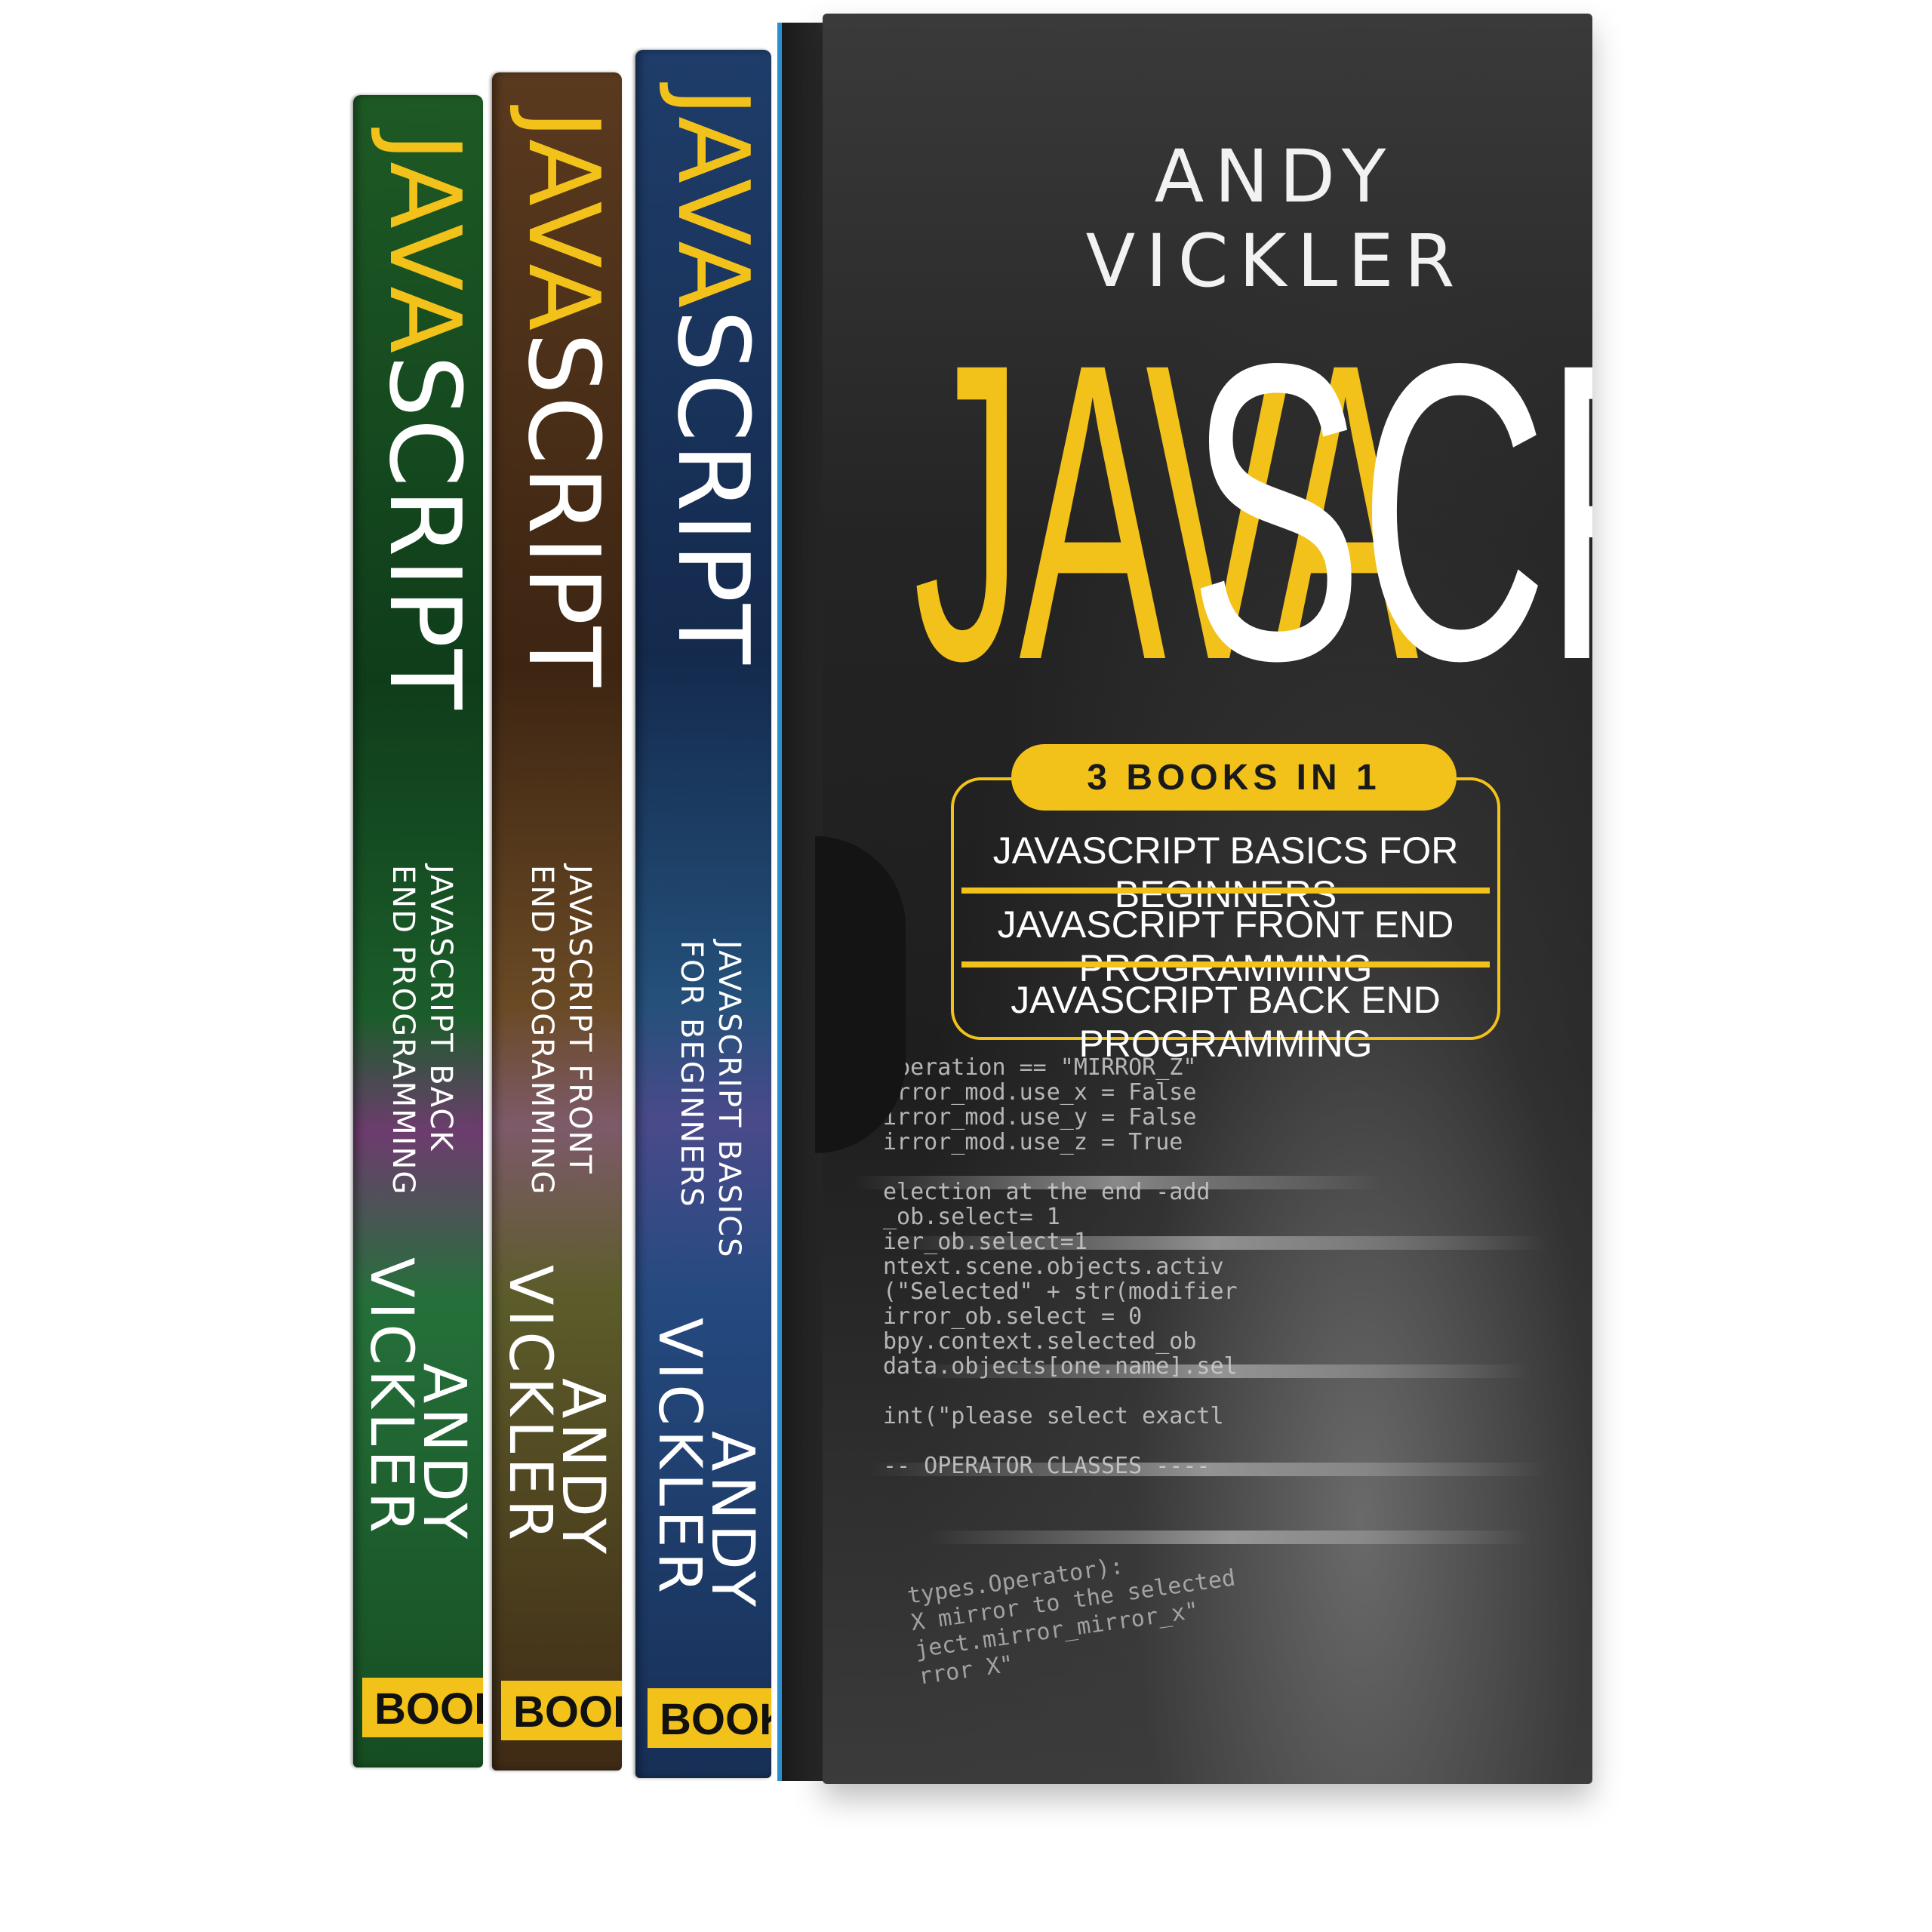 The image size is (1932, 1932). Describe the element at coordinates (579, 1020) in the screenshot. I see `spine-subtitle-line1: JAVASCRIPT FRONT` at that location.